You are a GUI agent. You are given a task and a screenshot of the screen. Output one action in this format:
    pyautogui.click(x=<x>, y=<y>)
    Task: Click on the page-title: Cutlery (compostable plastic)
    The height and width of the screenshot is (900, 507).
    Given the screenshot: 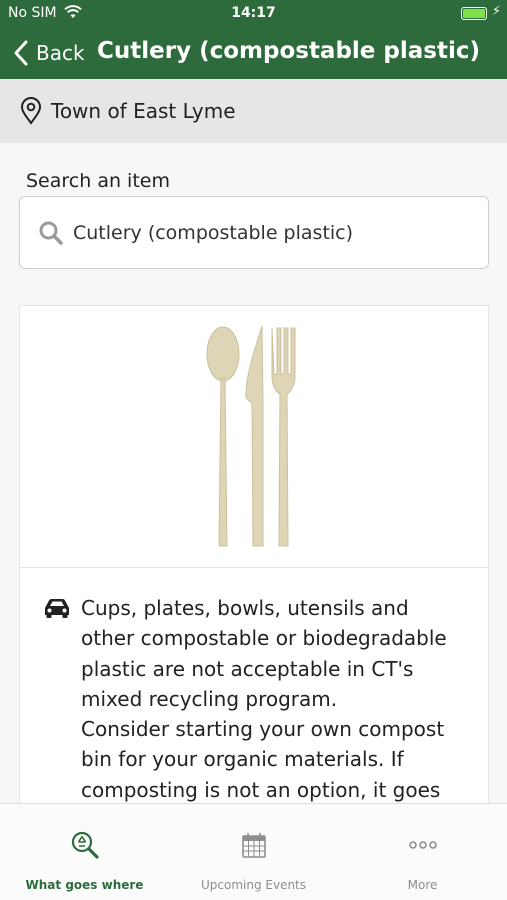 What is the action you would take?
    pyautogui.click(x=288, y=51)
    